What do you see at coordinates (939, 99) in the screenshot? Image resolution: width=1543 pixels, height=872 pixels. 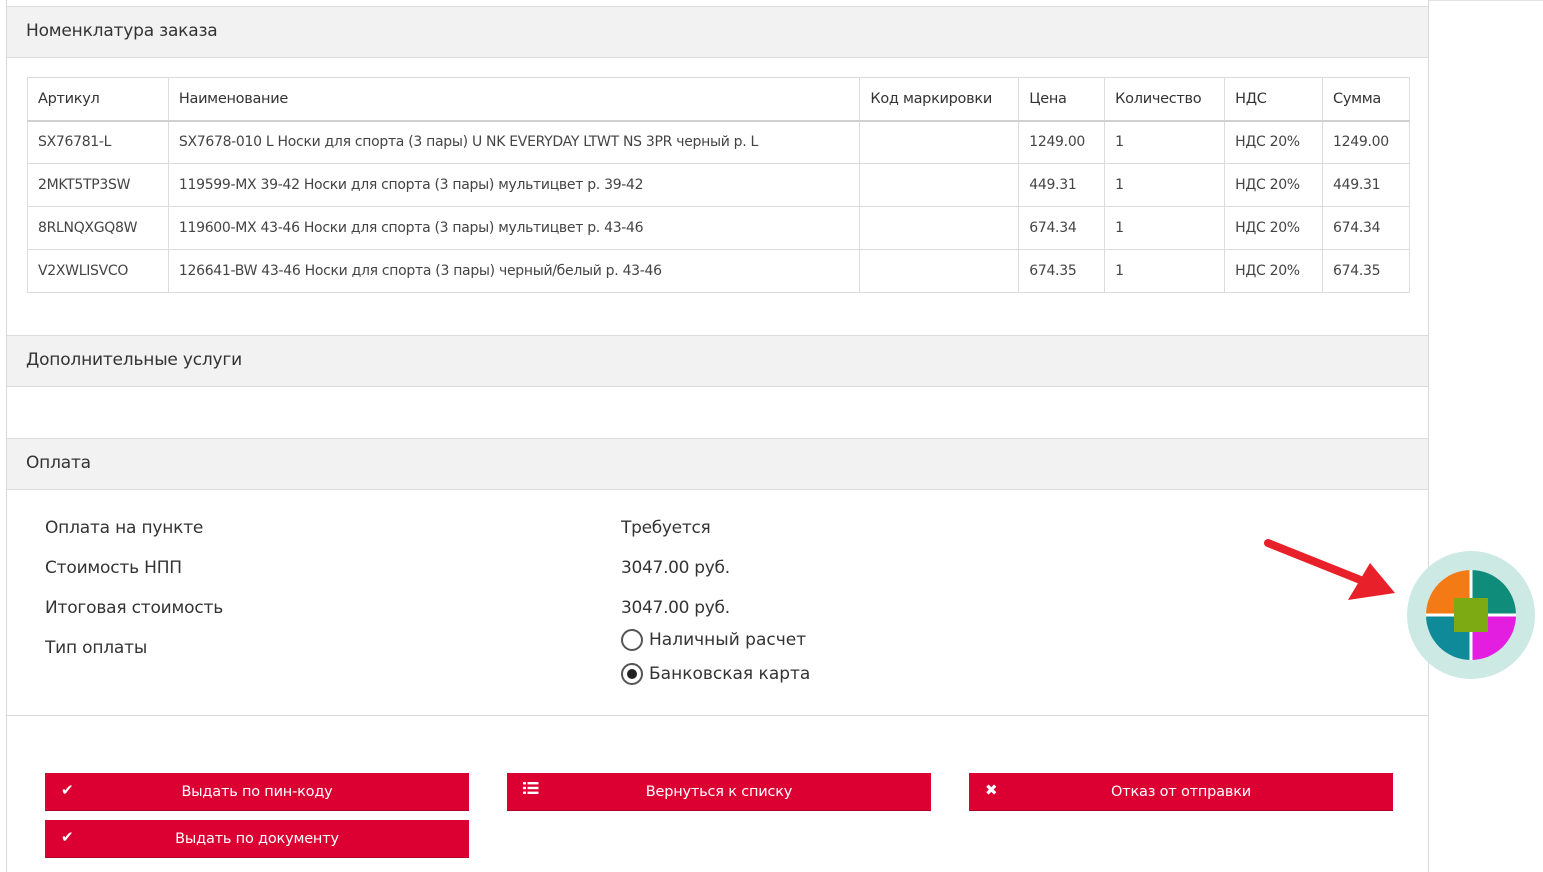 I see `column-header-marking-code: Код маркировки` at bounding box center [939, 99].